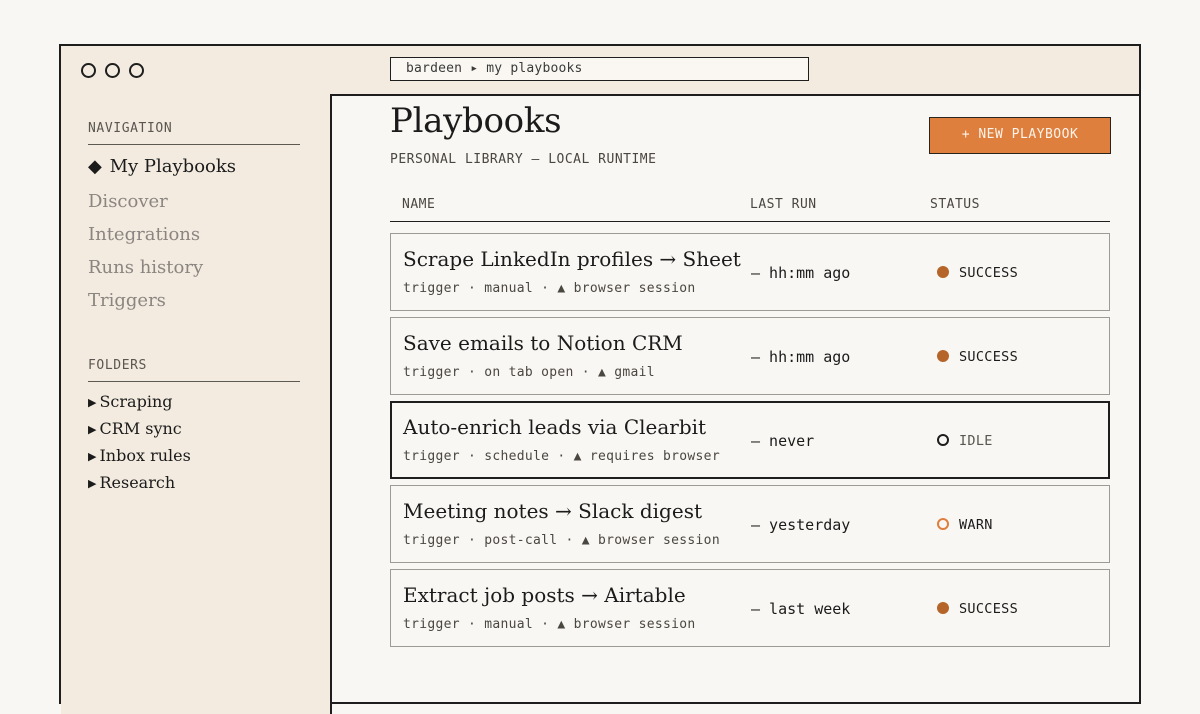  I want to click on playbook-meta: trigger · schedule · ▲ requires browser, so click(561, 456).